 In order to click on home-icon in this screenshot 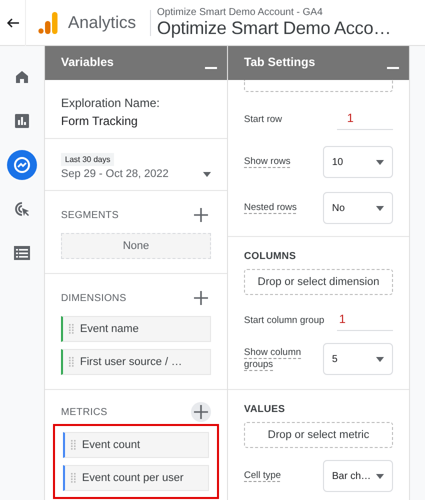, I will do `click(22, 77)`.